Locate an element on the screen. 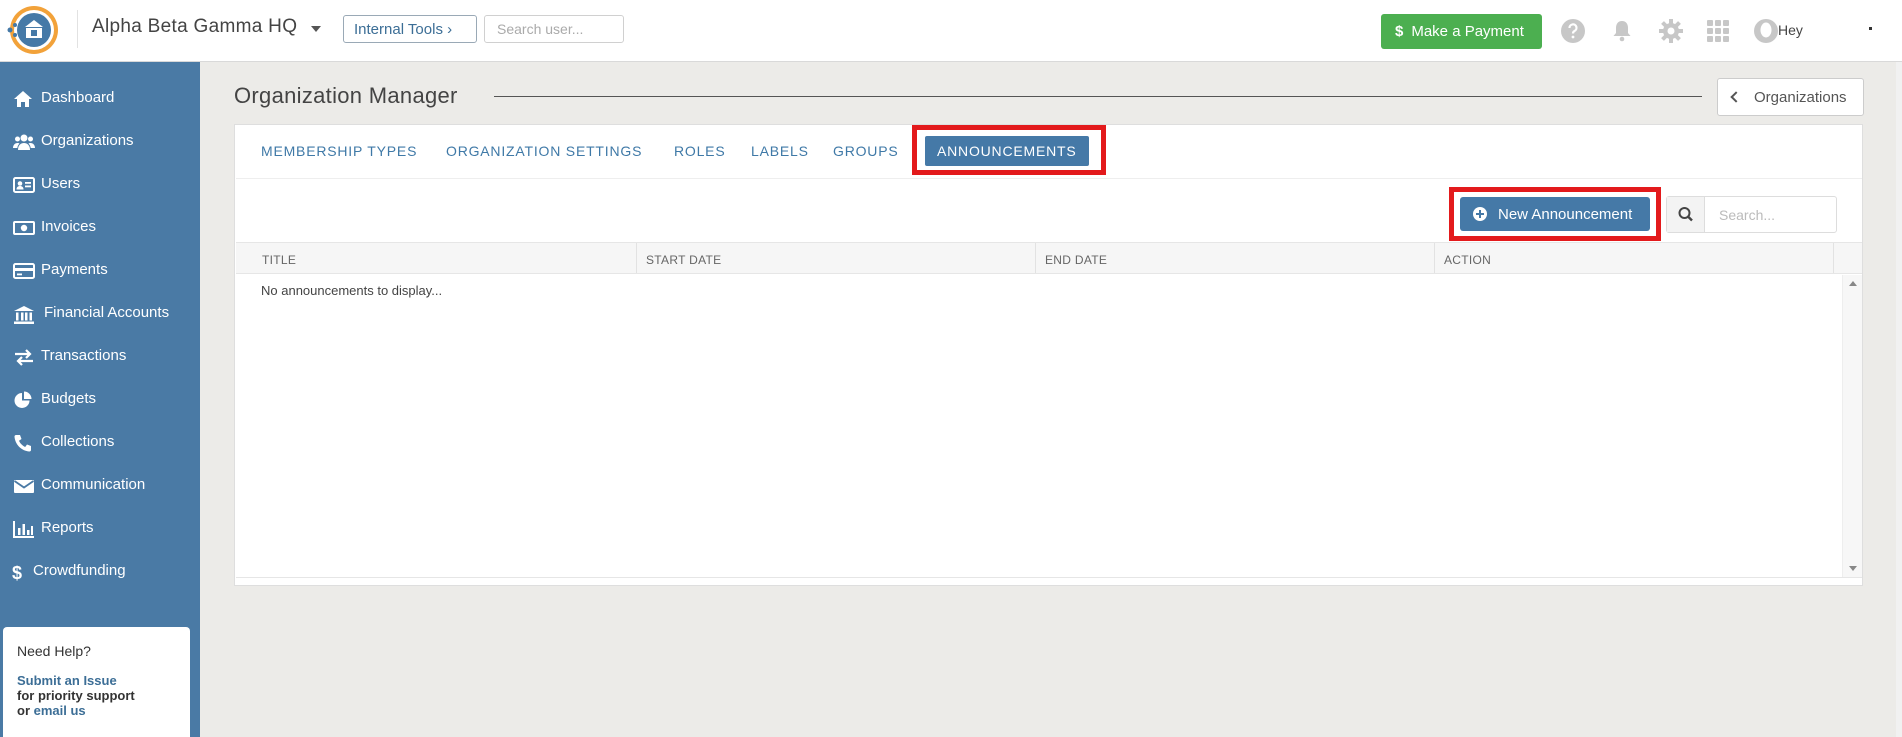 This screenshot has height=737, width=1902. search-icon is located at coordinates (1686, 214).